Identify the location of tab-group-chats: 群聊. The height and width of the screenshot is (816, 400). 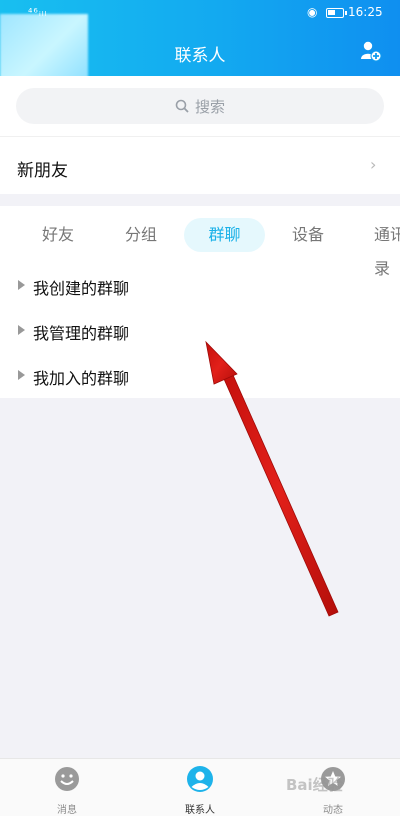
(224, 235).